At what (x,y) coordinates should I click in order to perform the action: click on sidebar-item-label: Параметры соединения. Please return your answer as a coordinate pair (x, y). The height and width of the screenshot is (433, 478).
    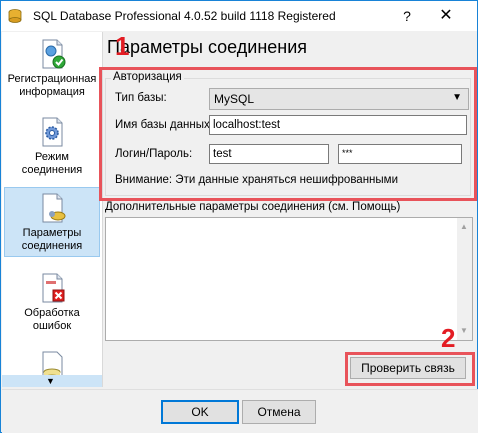
    Looking at the image, I should click on (52, 239).